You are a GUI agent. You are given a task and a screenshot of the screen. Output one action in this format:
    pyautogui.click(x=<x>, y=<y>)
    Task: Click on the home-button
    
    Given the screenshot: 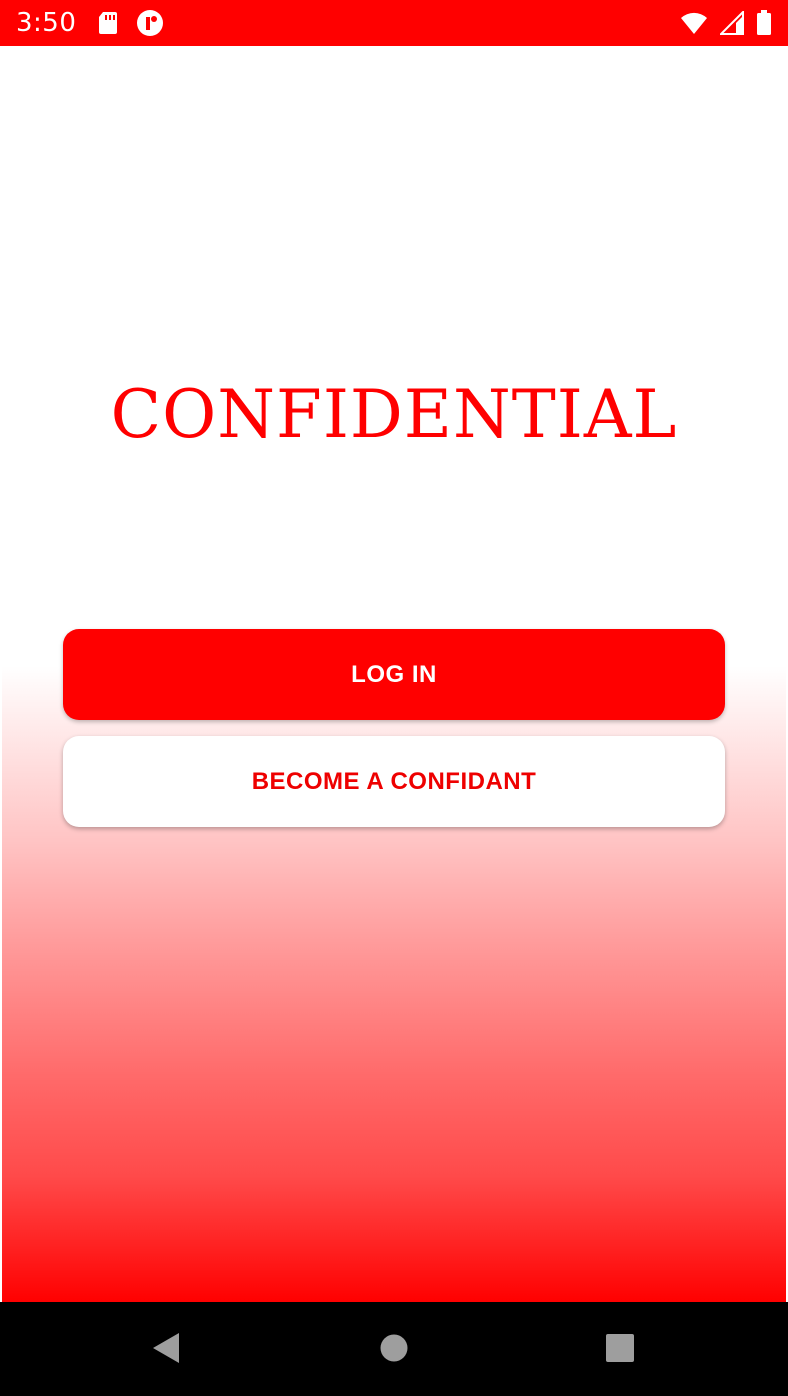 What is the action you would take?
    pyautogui.click(x=394, y=1348)
    